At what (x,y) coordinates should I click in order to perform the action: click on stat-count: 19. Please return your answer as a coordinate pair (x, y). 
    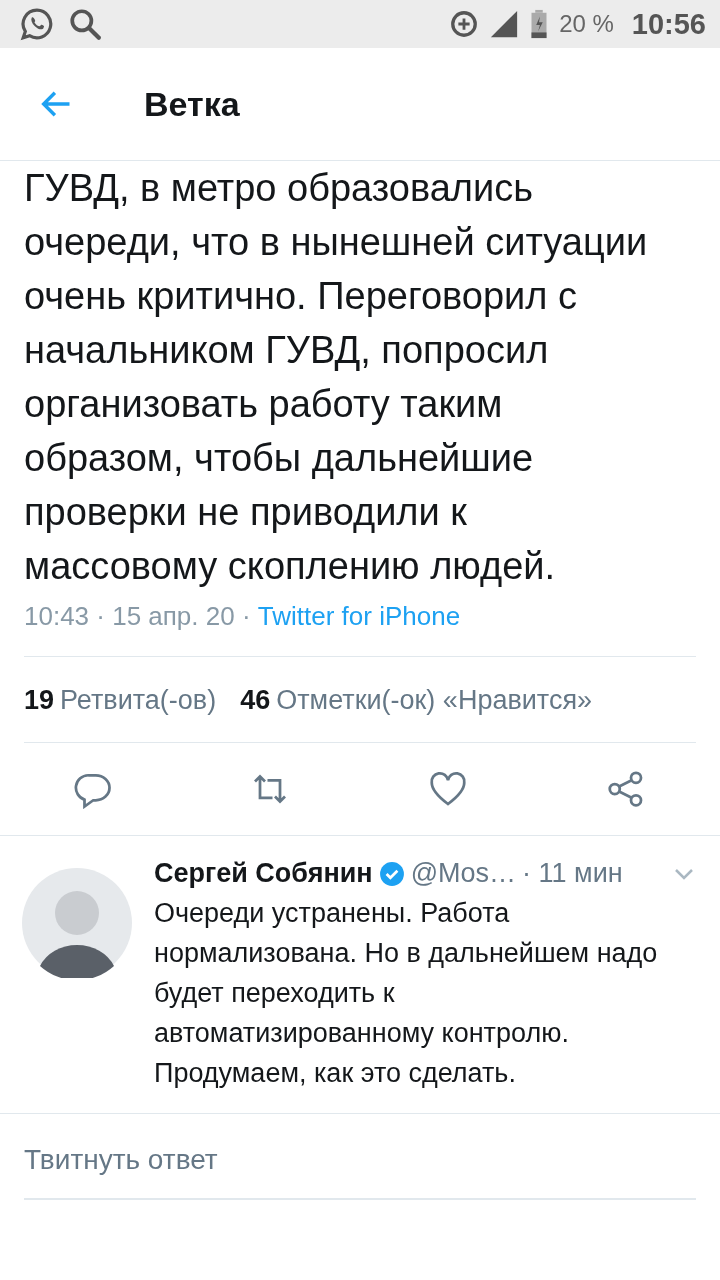
    Looking at the image, I should click on (39, 700).